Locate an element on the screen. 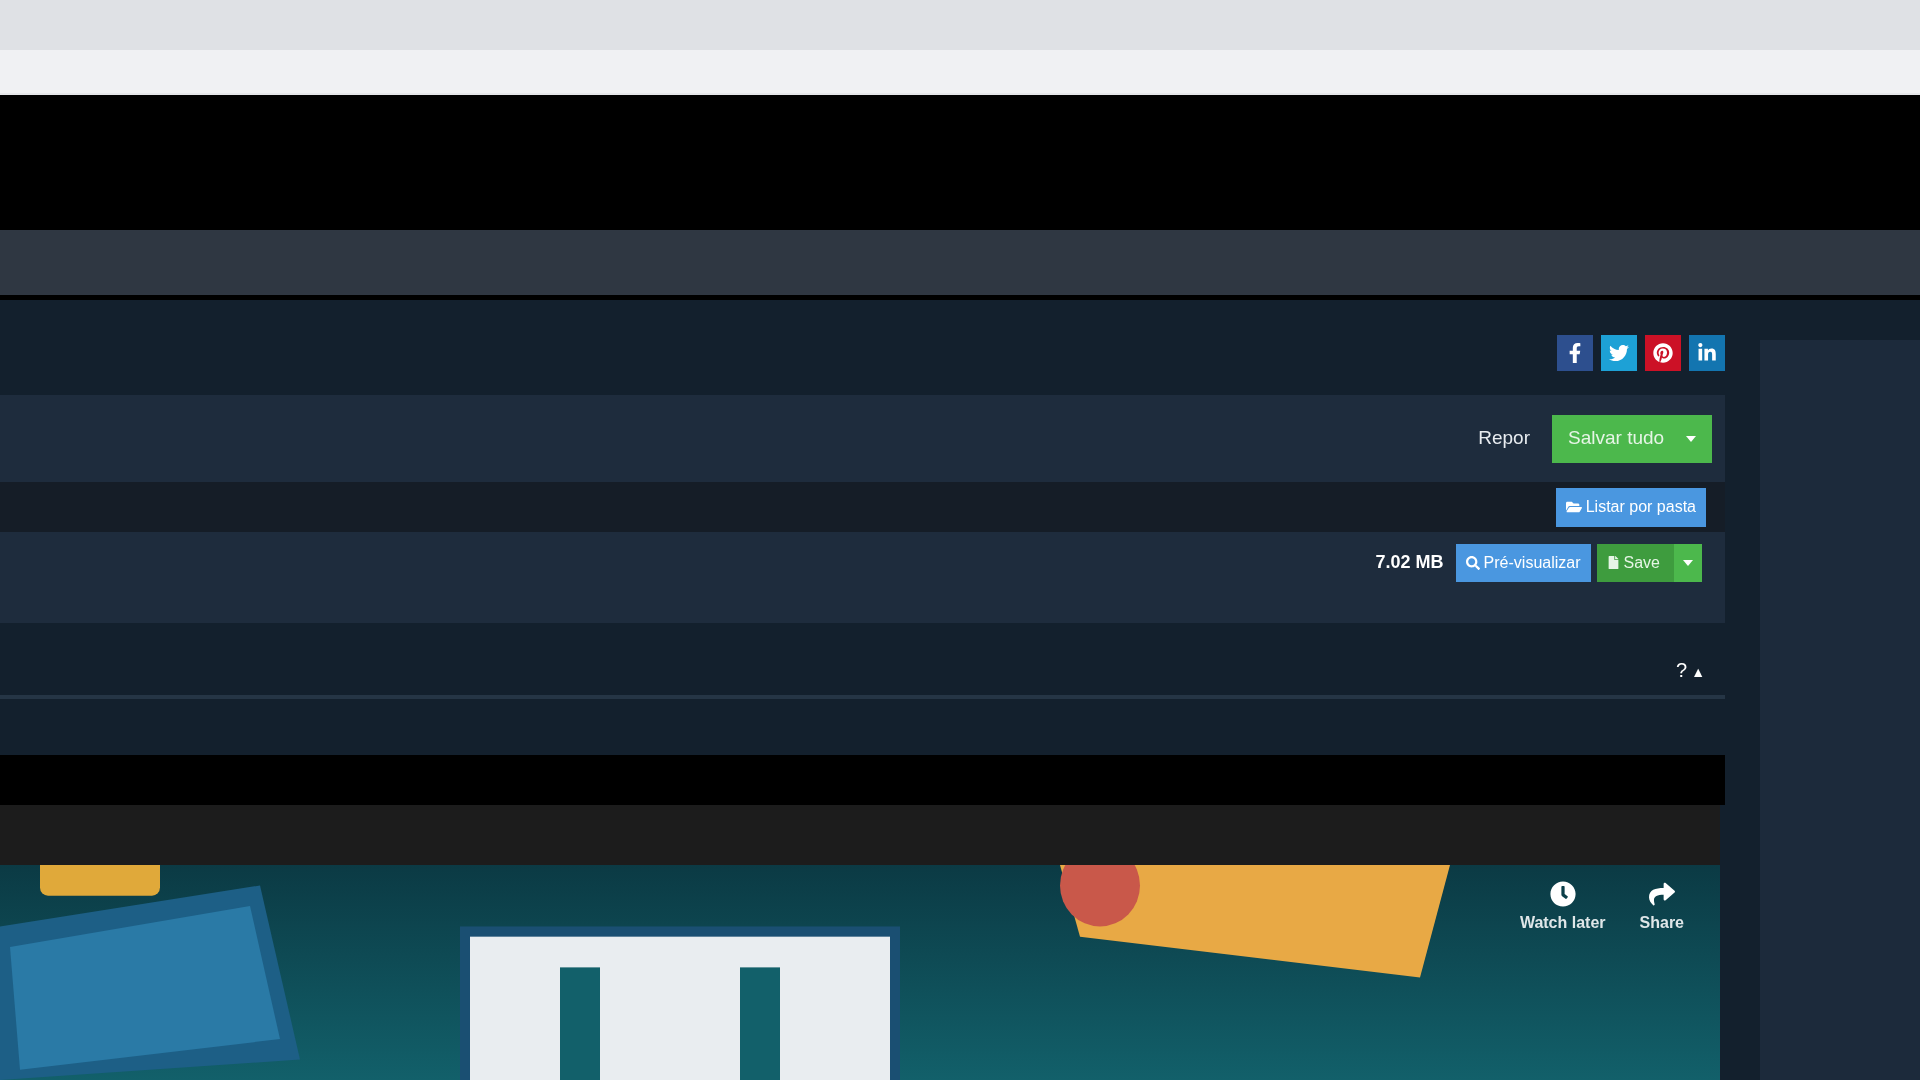 Image resolution: width=1920 pixels, height=1080 pixels. twitter-icon is located at coordinates (1619, 352).